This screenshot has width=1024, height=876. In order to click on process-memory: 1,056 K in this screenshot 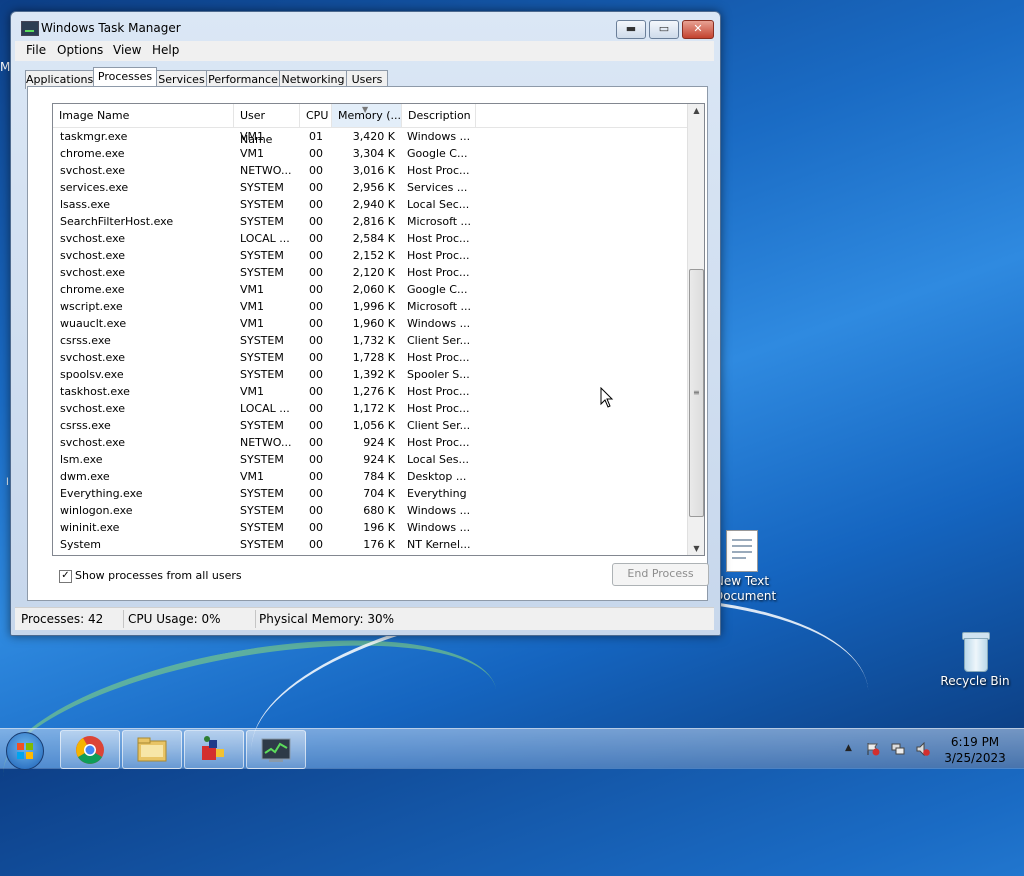, I will do `click(373, 425)`.